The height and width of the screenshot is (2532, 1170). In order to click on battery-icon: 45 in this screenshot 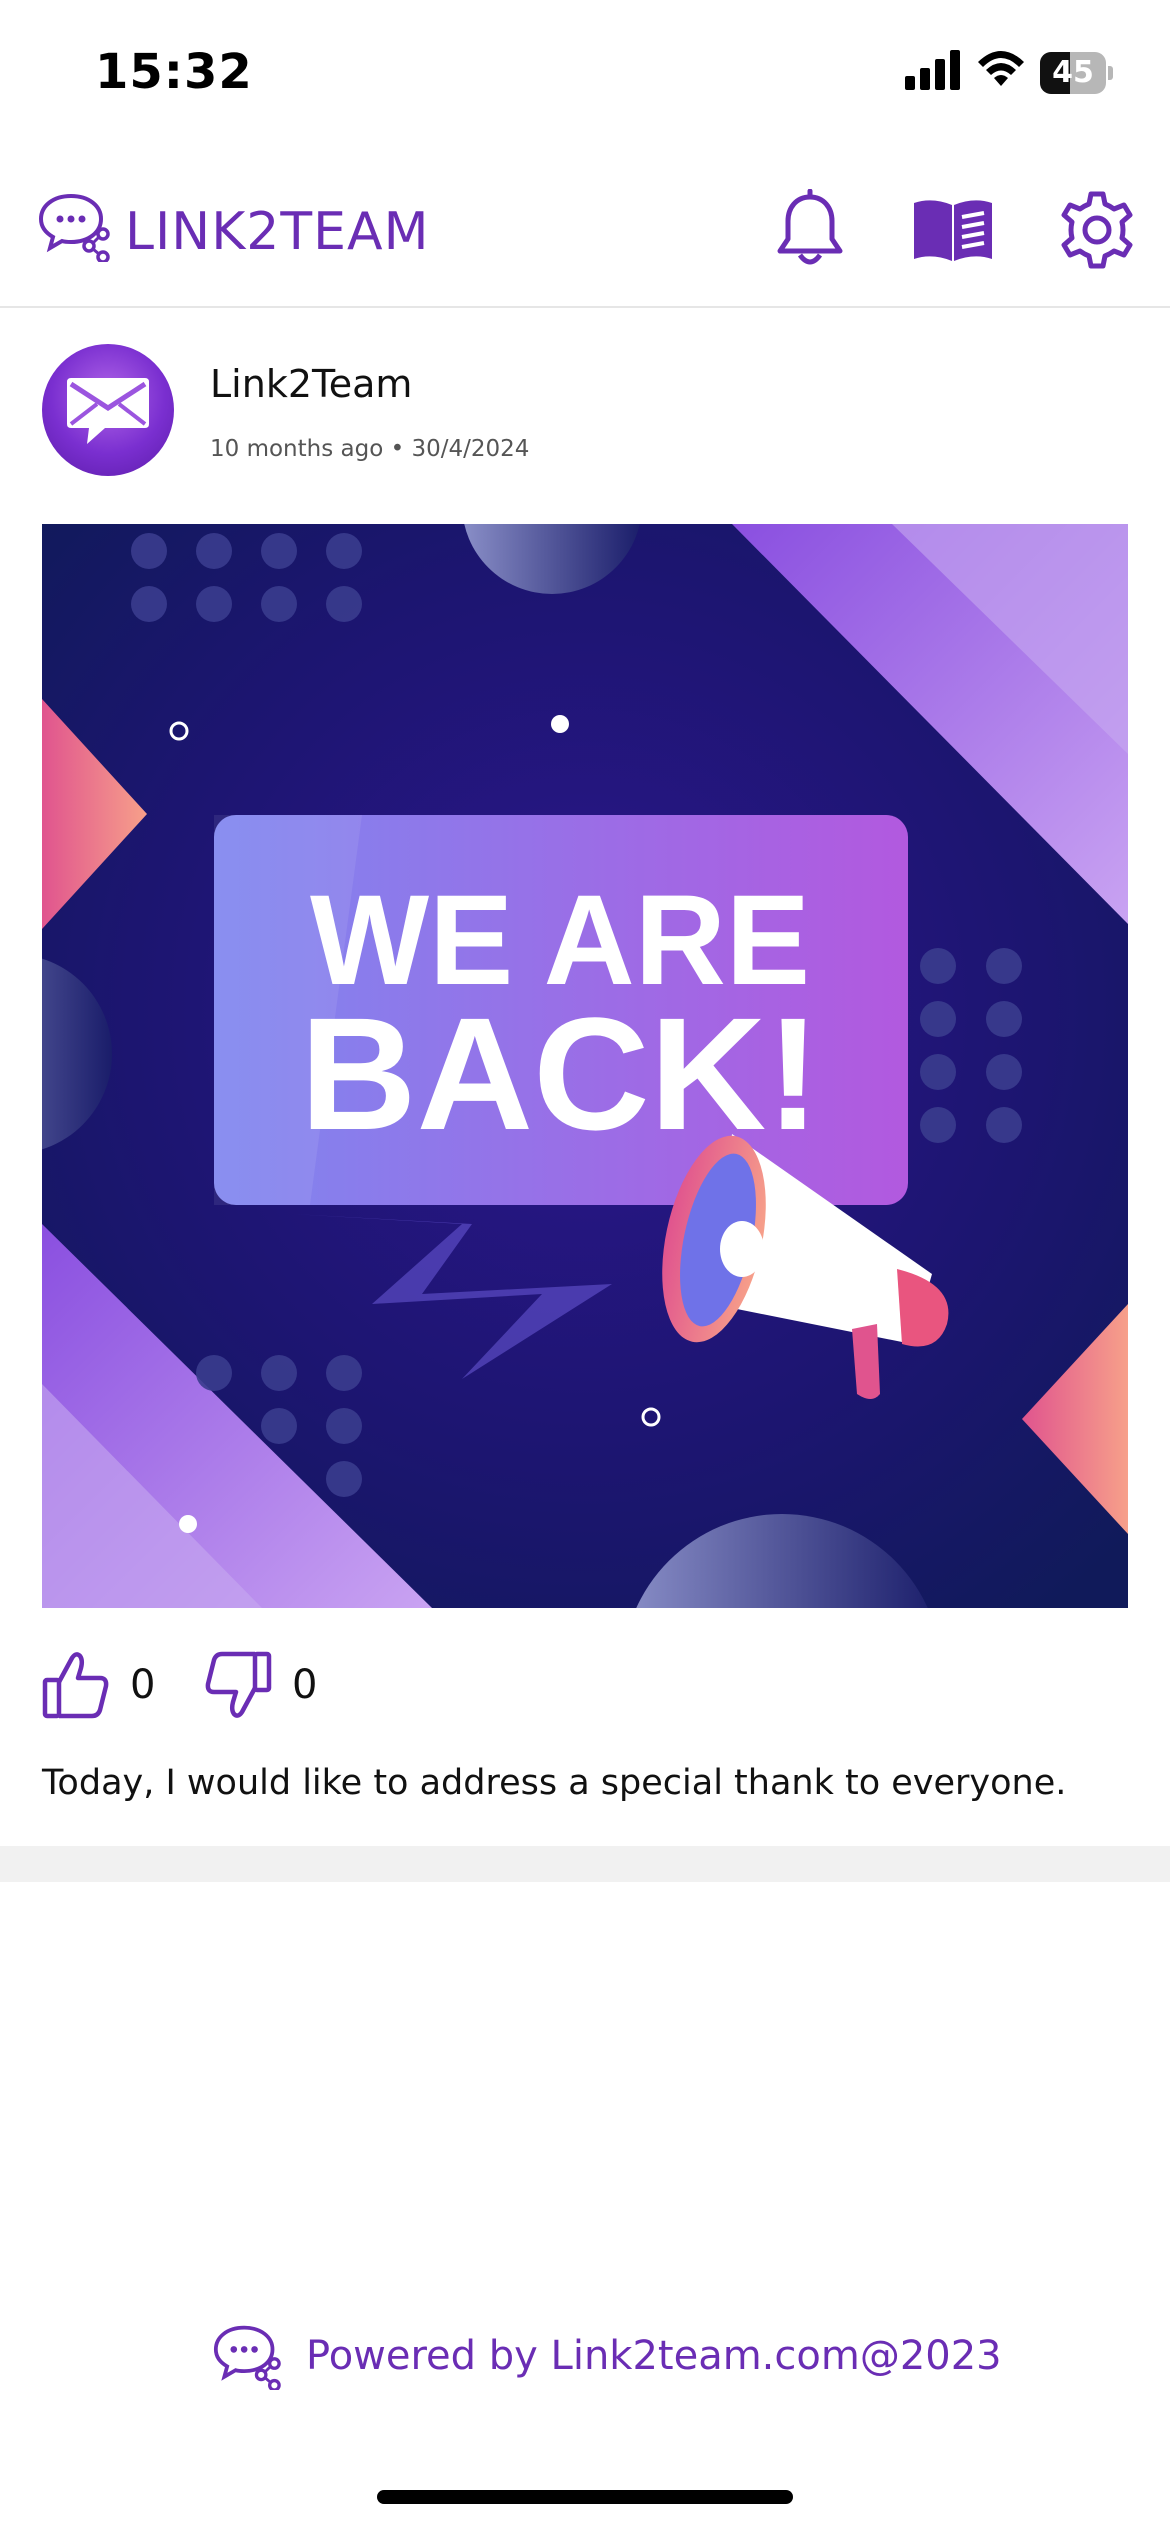, I will do `click(1076, 73)`.